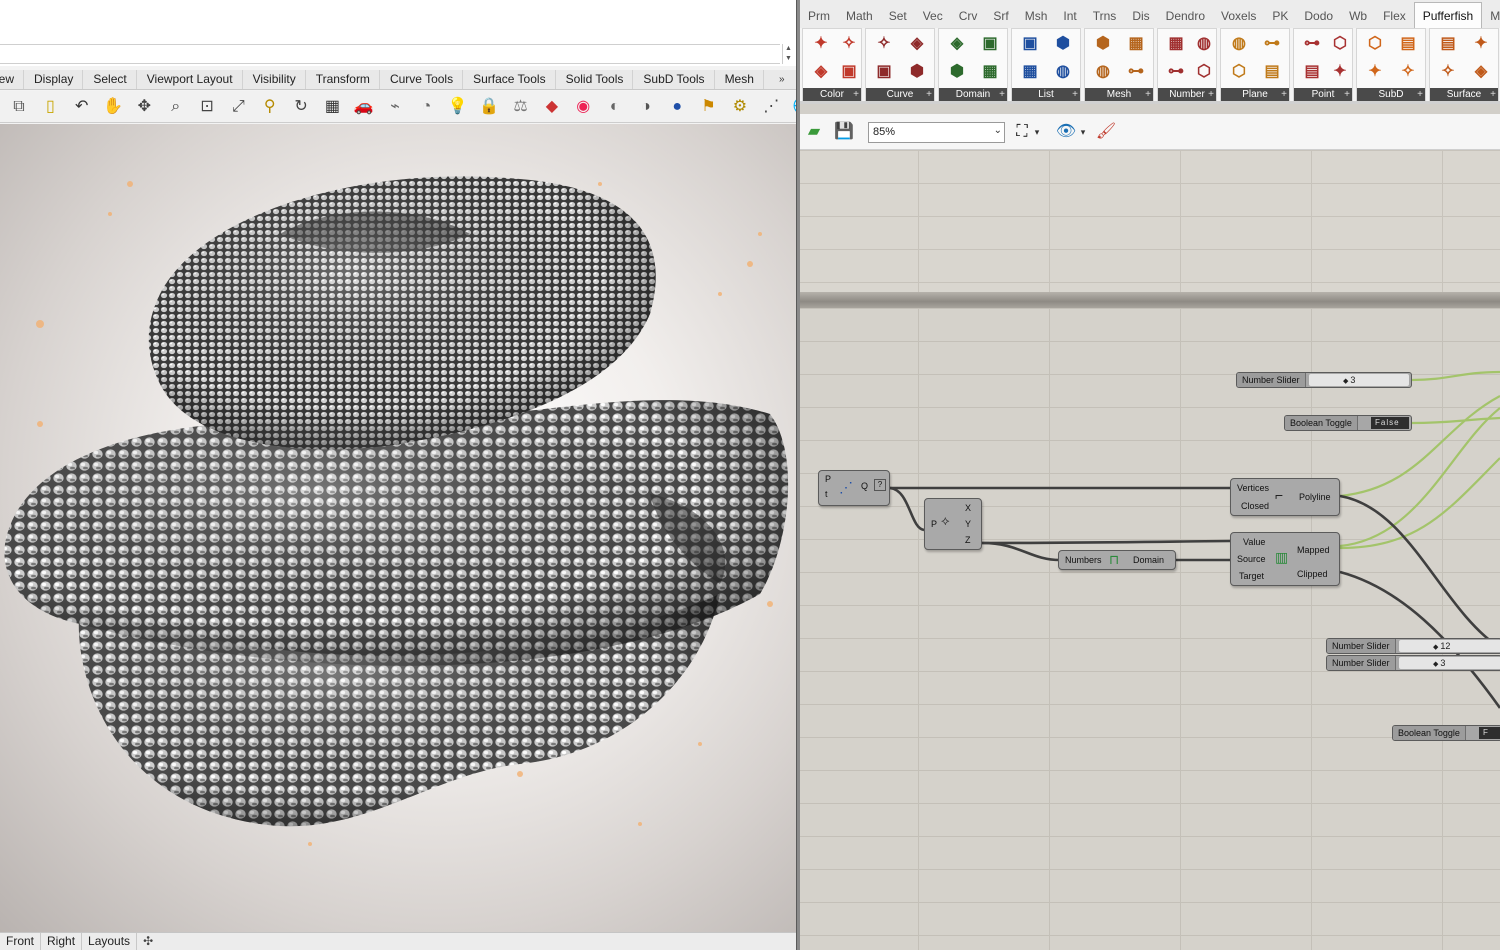  Describe the element at coordinates (148, 941) in the screenshot. I see `add-viewport-icon: ✣` at that location.